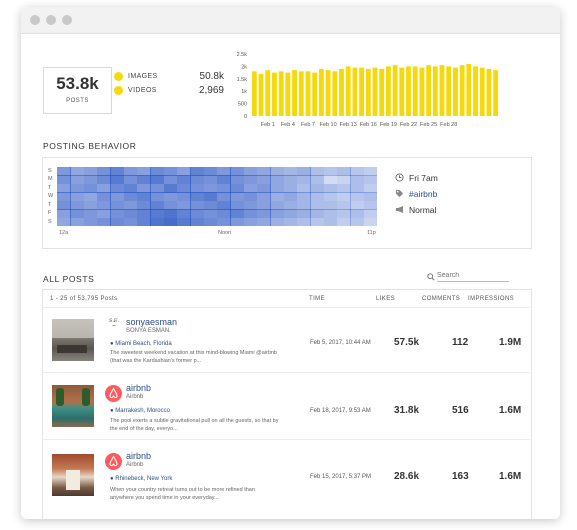  Describe the element at coordinates (50, 221) in the screenshot. I see `heatmap-day-label: S` at that location.